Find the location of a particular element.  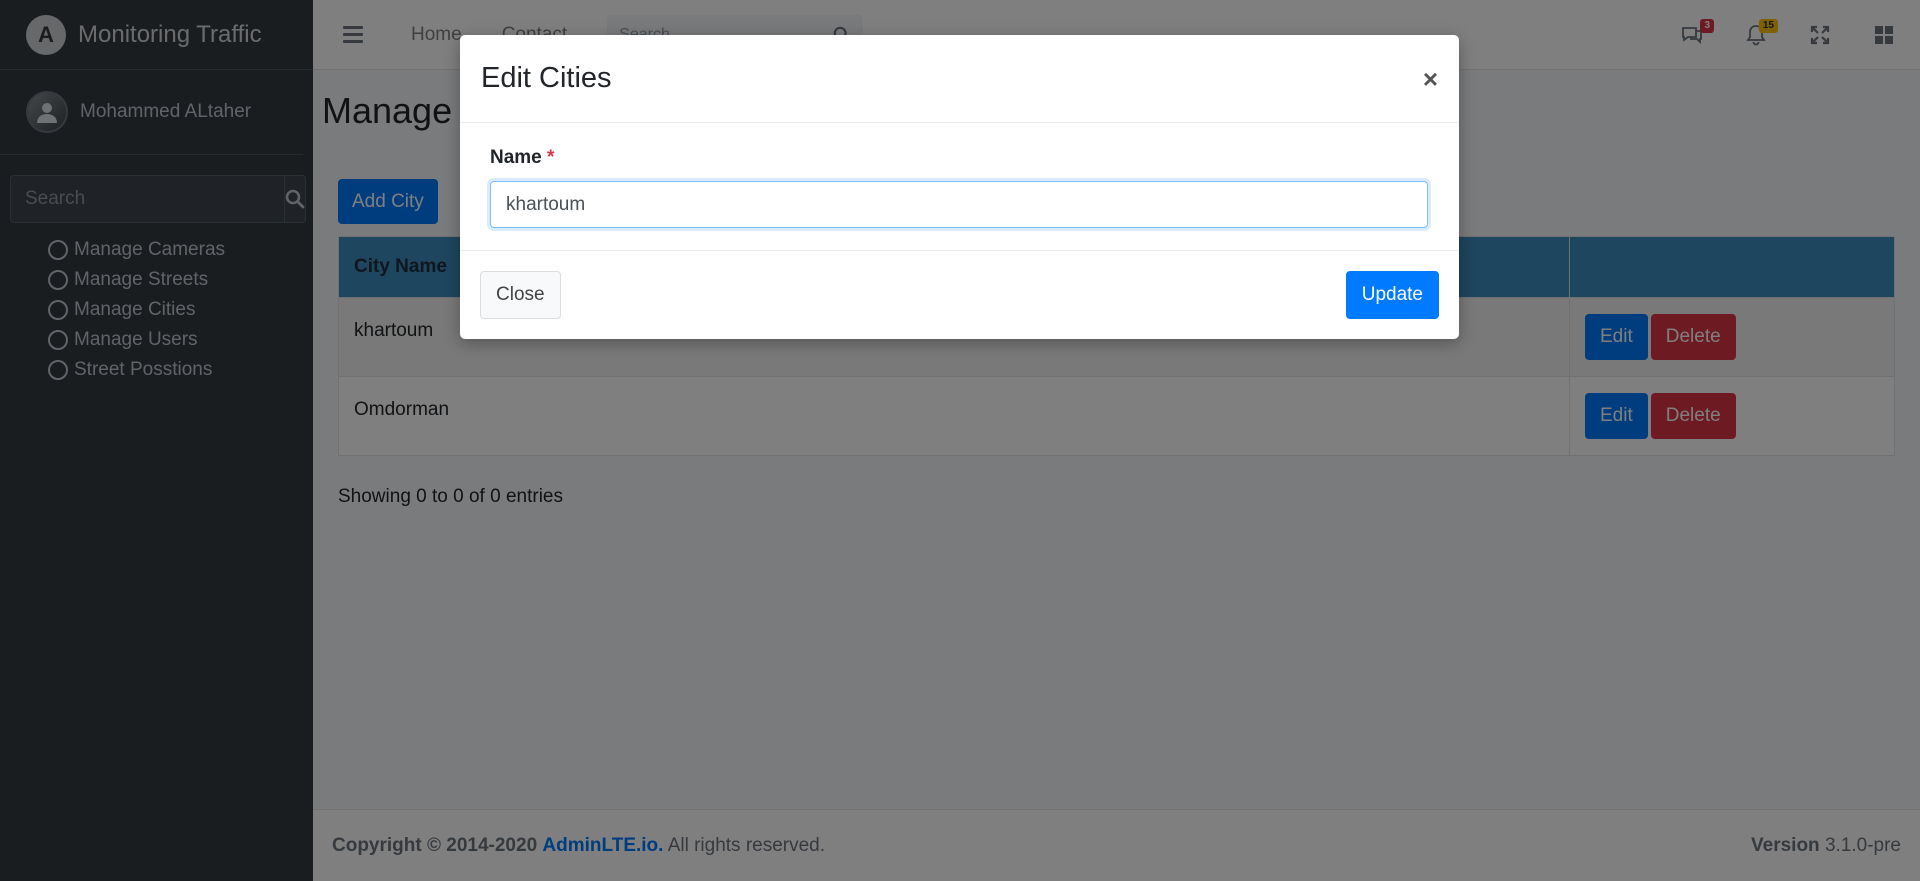

name-label-text: Name is located at coordinates (516, 157).